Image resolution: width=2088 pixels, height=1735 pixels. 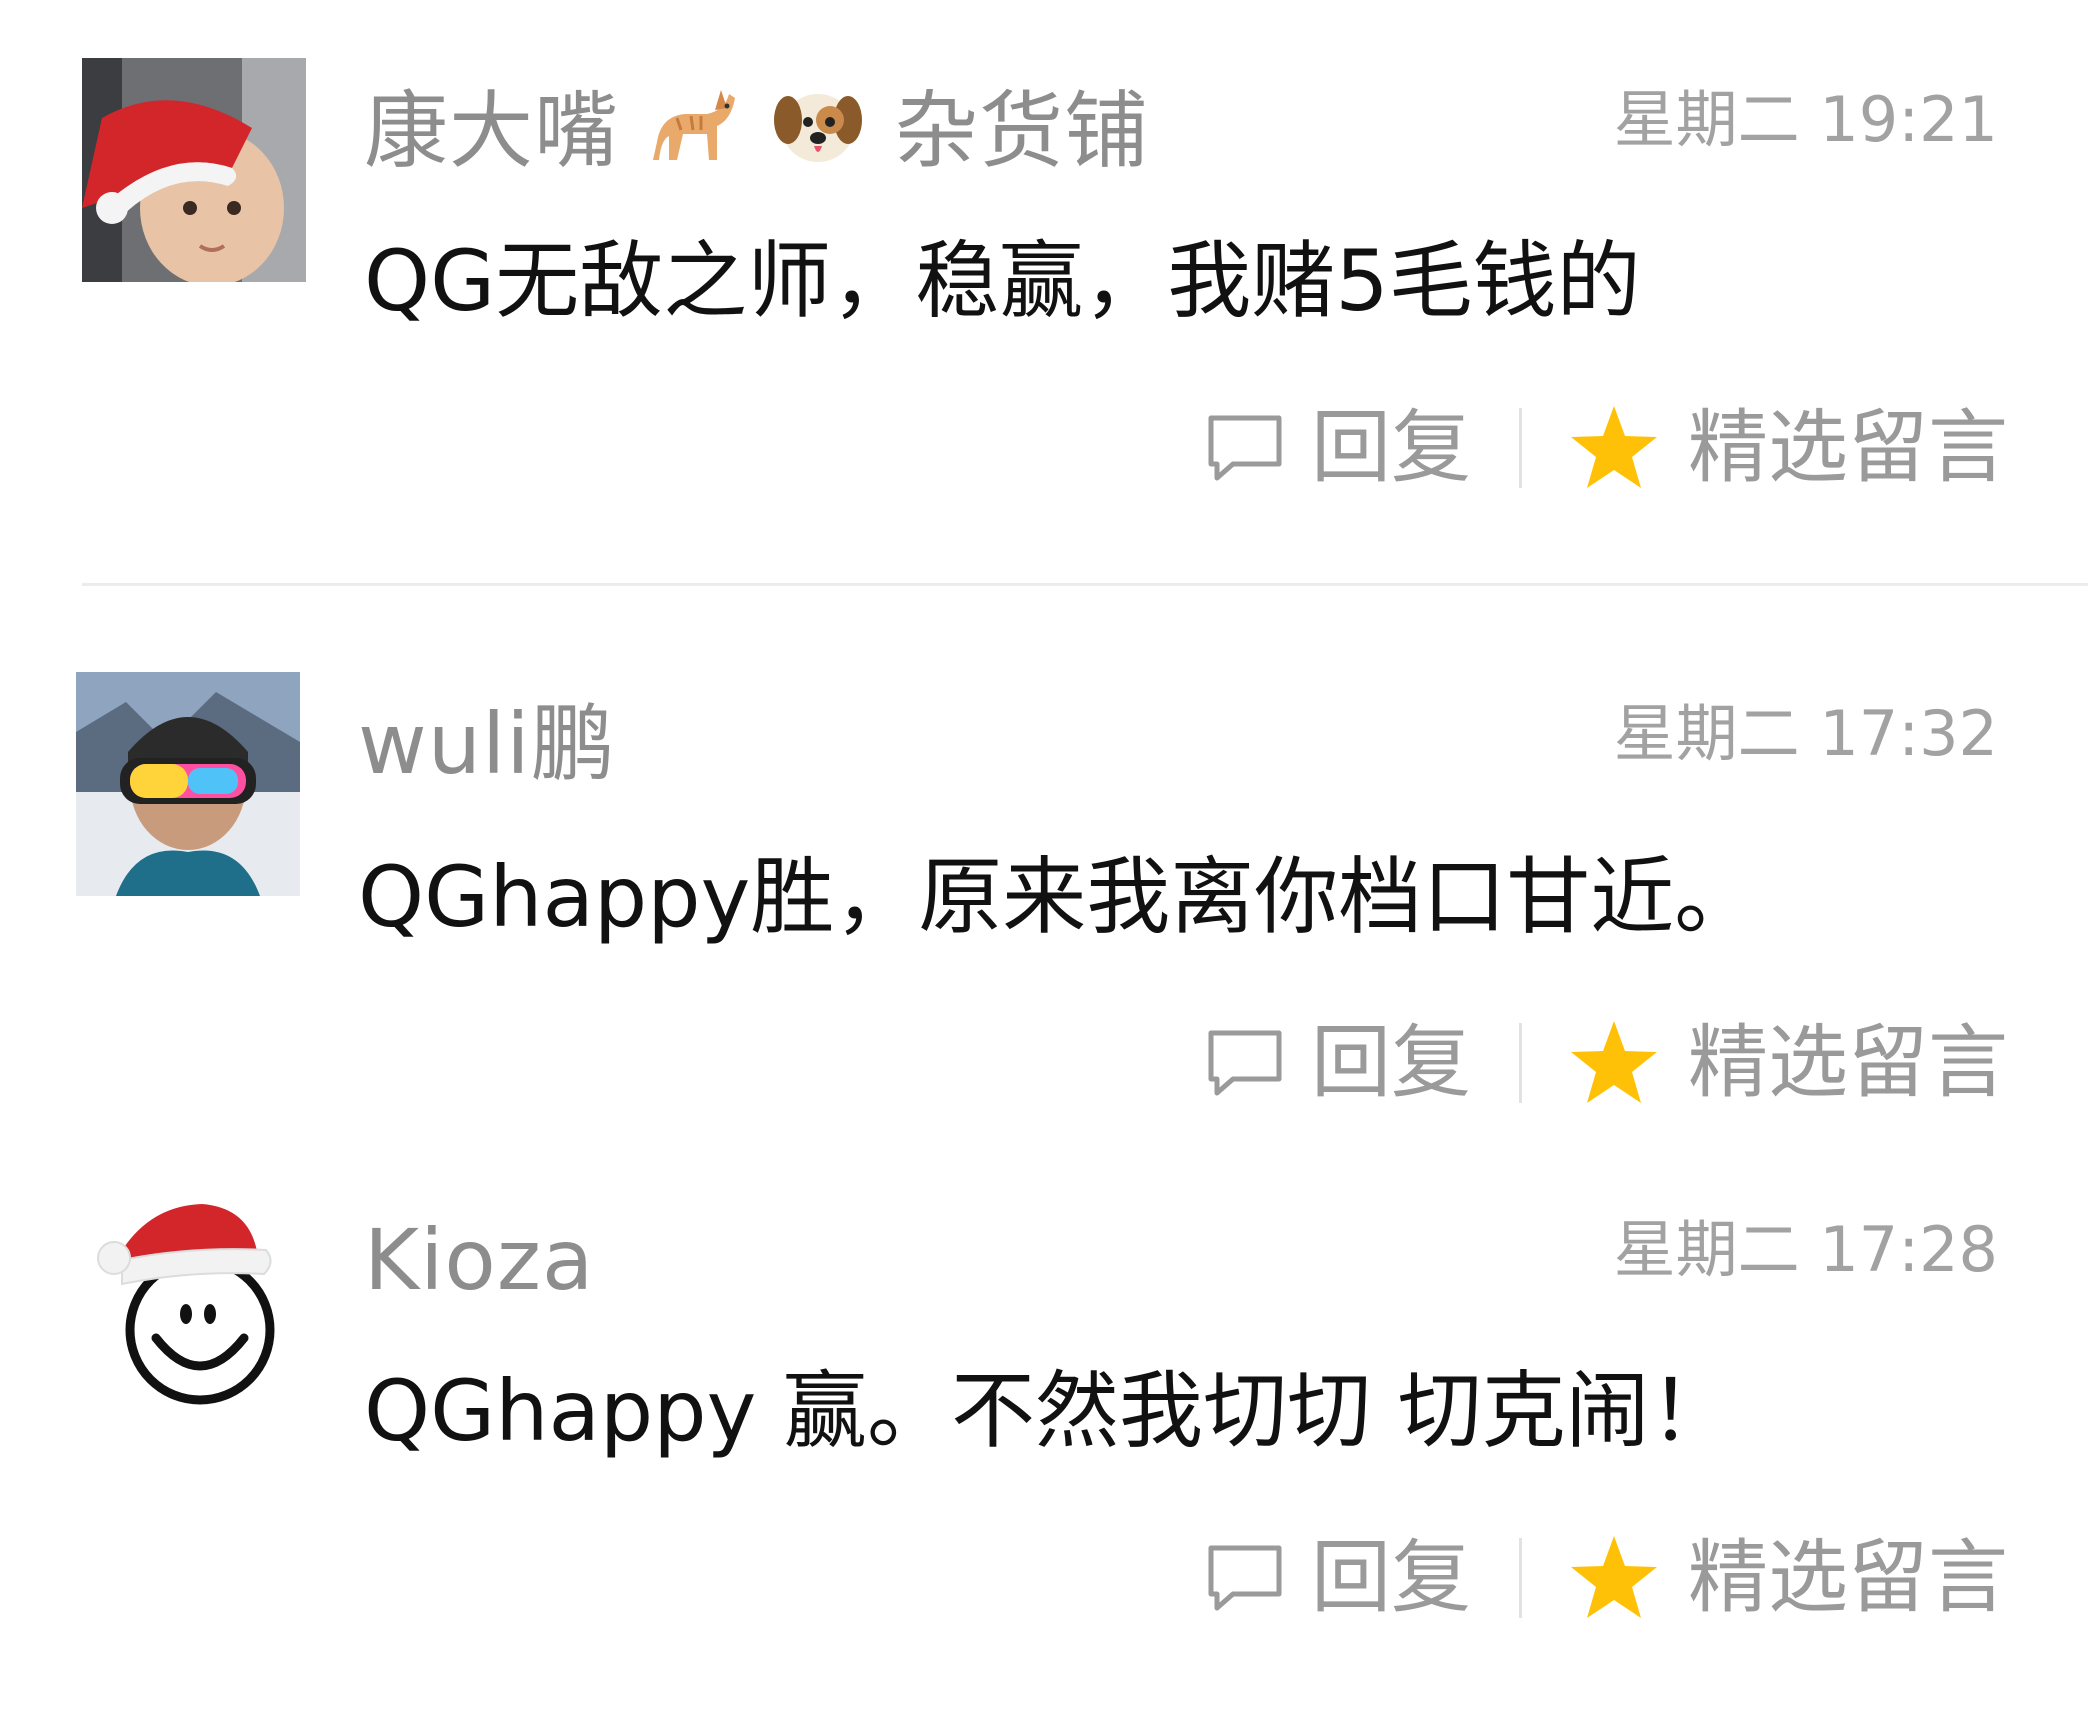 What do you see at coordinates (1805, 119) in the screenshot?
I see `comment-time: 星期二 19:21` at bounding box center [1805, 119].